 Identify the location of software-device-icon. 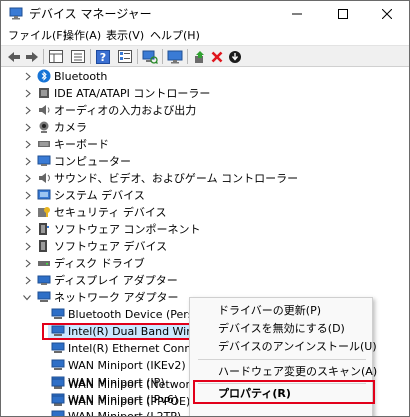
(43, 246).